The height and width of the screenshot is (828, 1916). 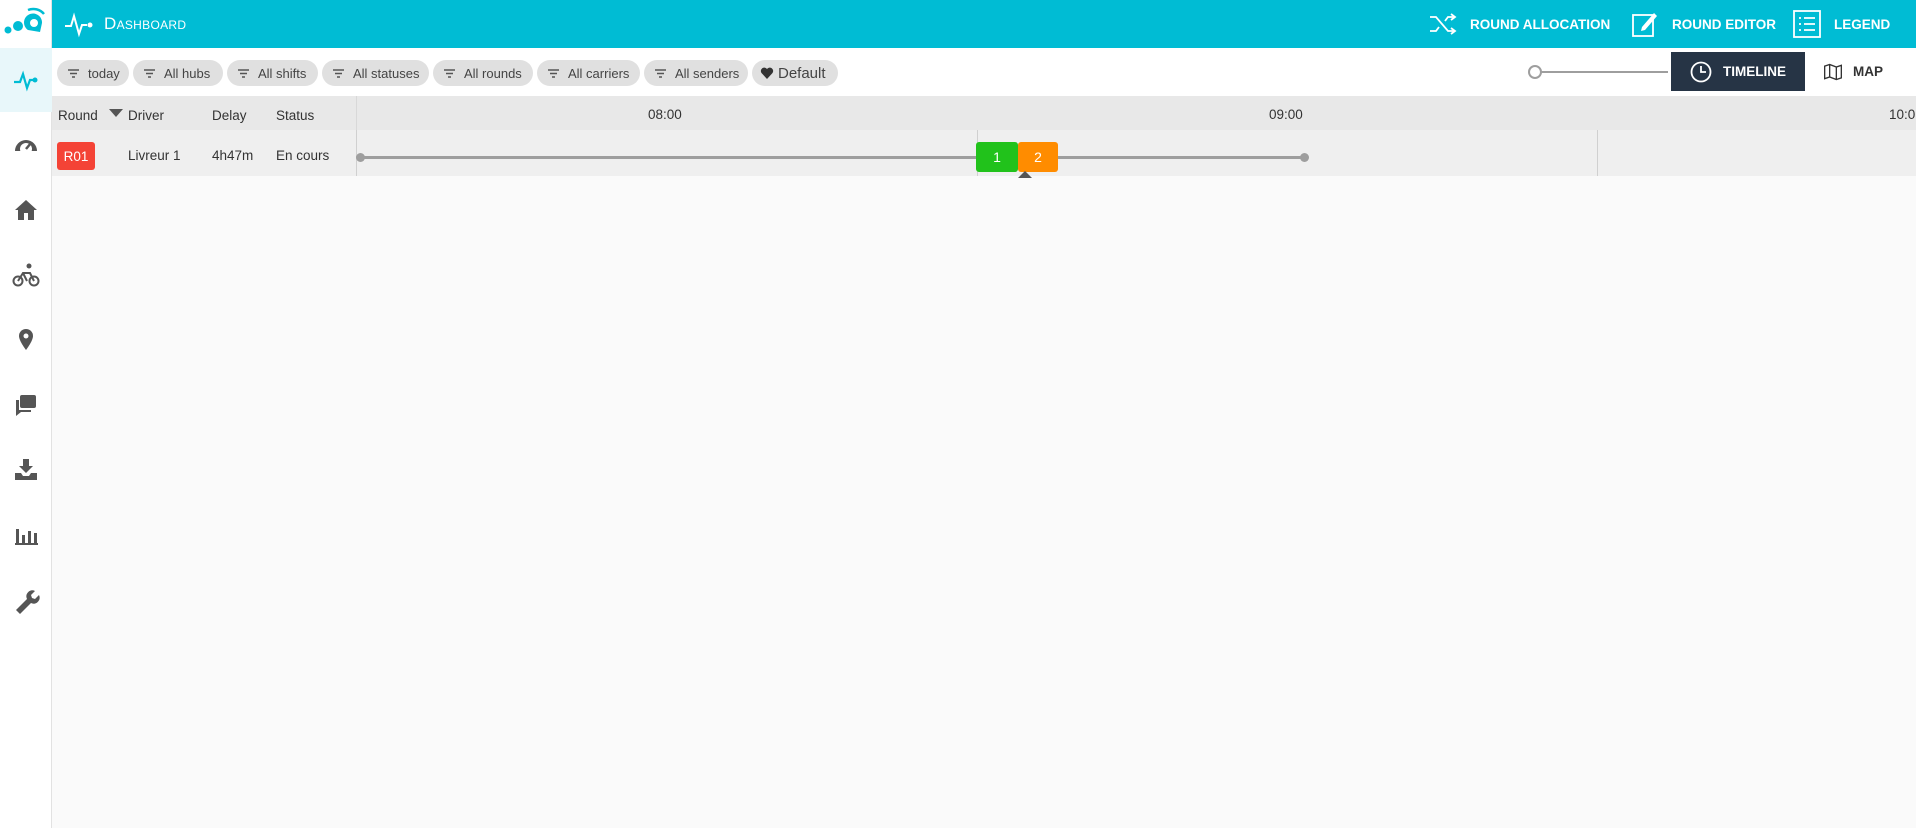 I want to click on page-title: Dashboard, so click(x=145, y=23).